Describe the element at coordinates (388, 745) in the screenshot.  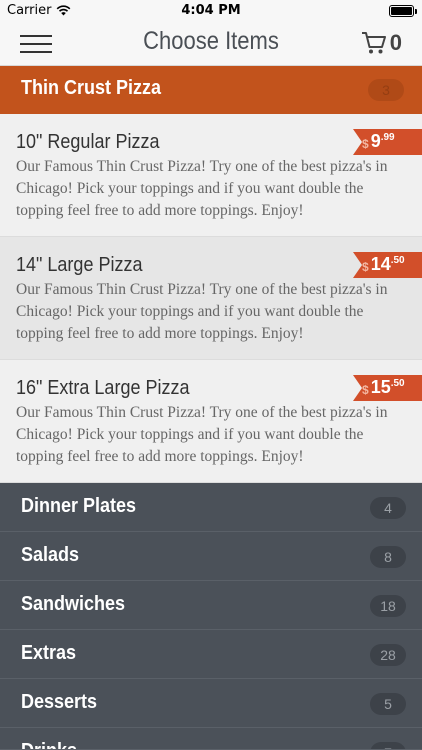
I see `category-count-badge: 7` at that location.